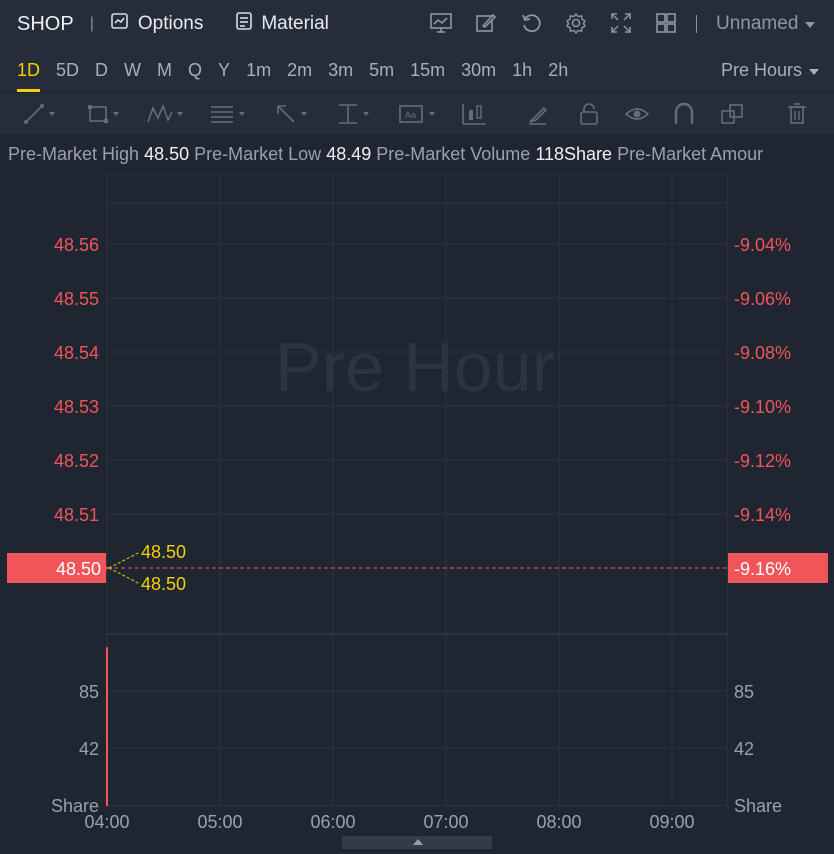 The width and height of the screenshot is (834, 854). I want to click on divider, so click(696, 24).